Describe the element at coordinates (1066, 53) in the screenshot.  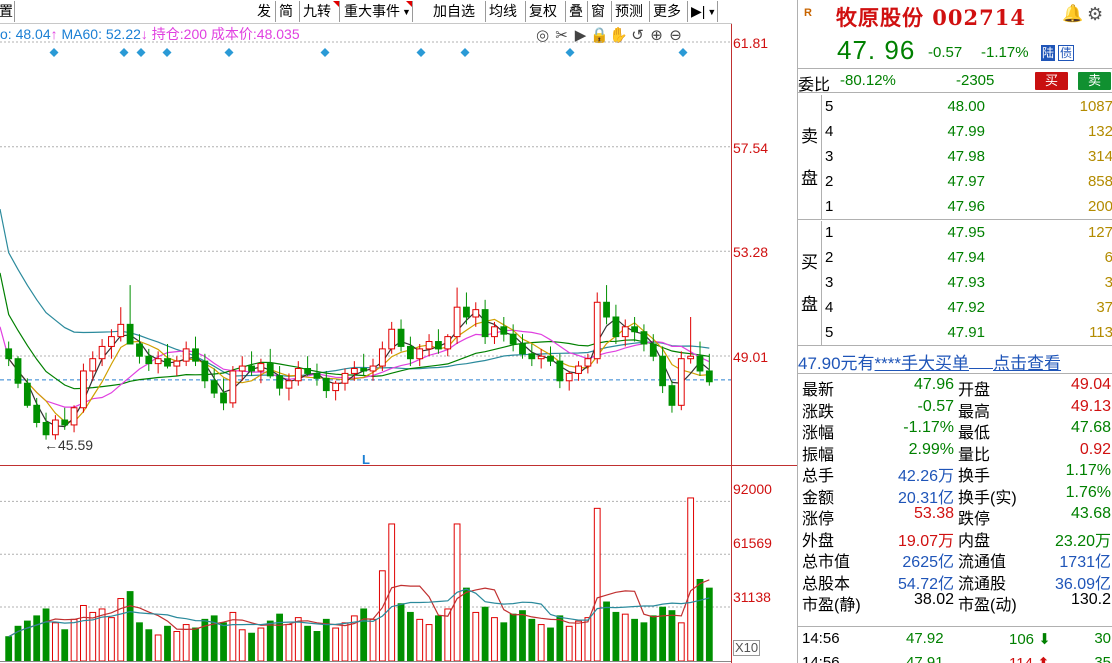
I see `bond-tag: 债` at that location.